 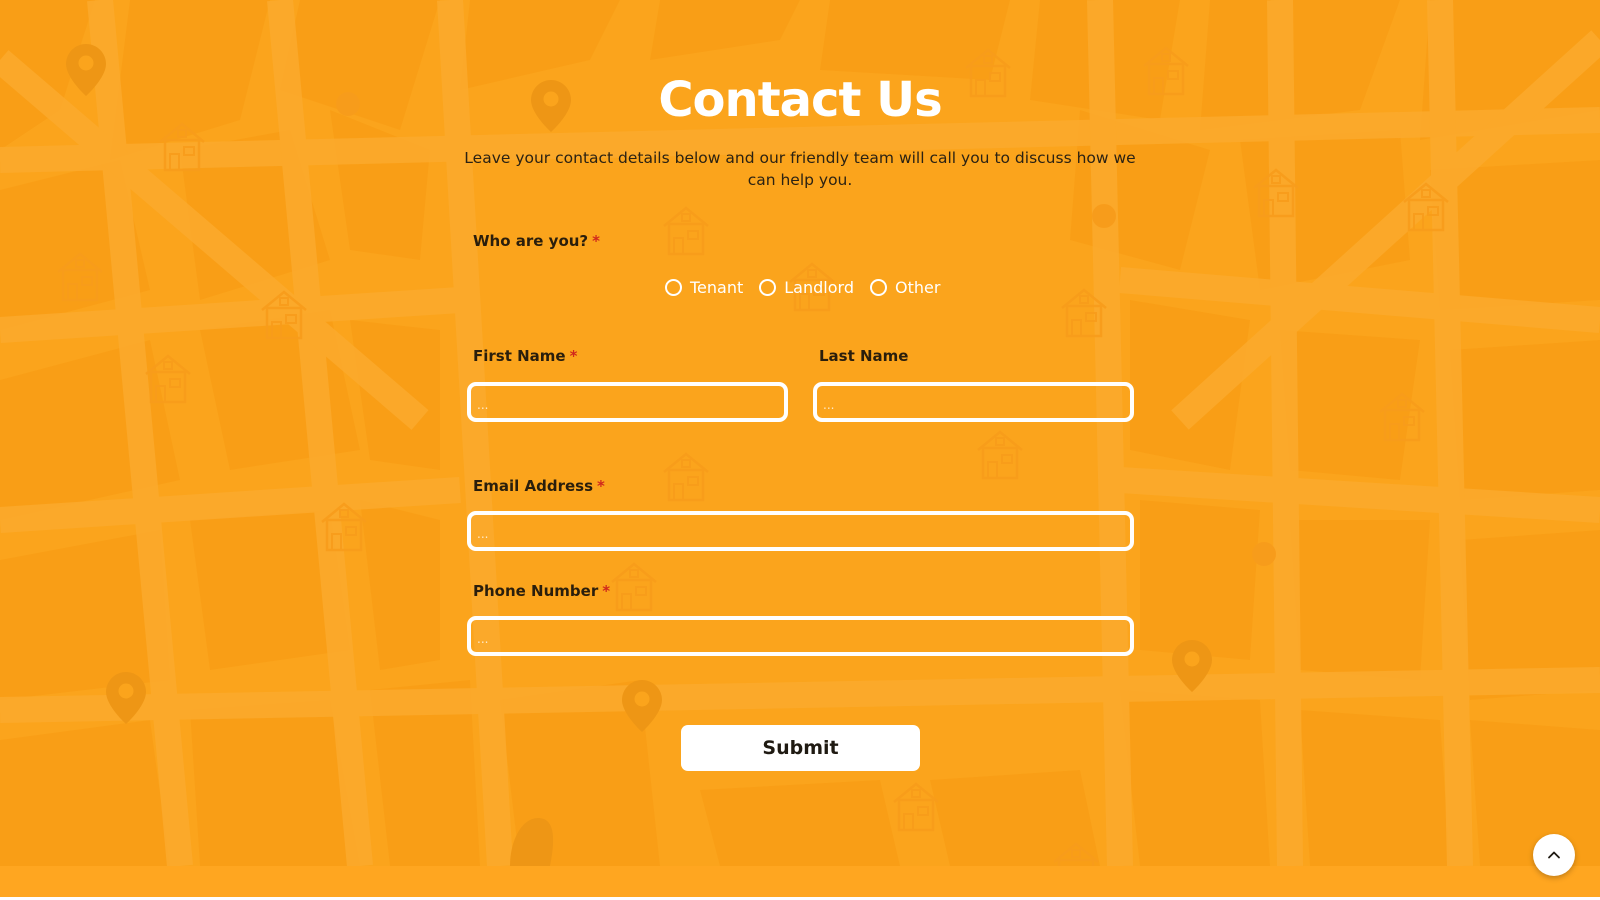 I want to click on submit-button: Submit, so click(x=800, y=748).